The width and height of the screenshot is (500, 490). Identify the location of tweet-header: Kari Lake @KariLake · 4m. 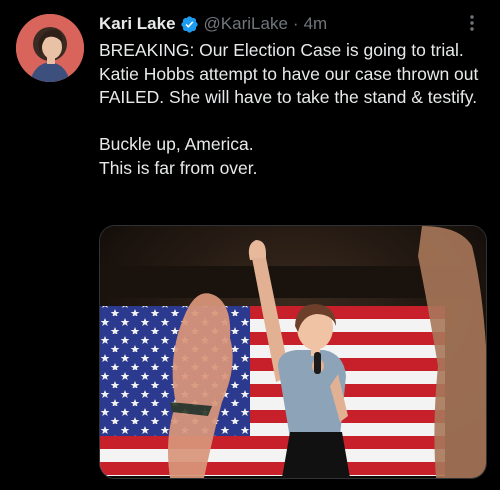
(213, 24).